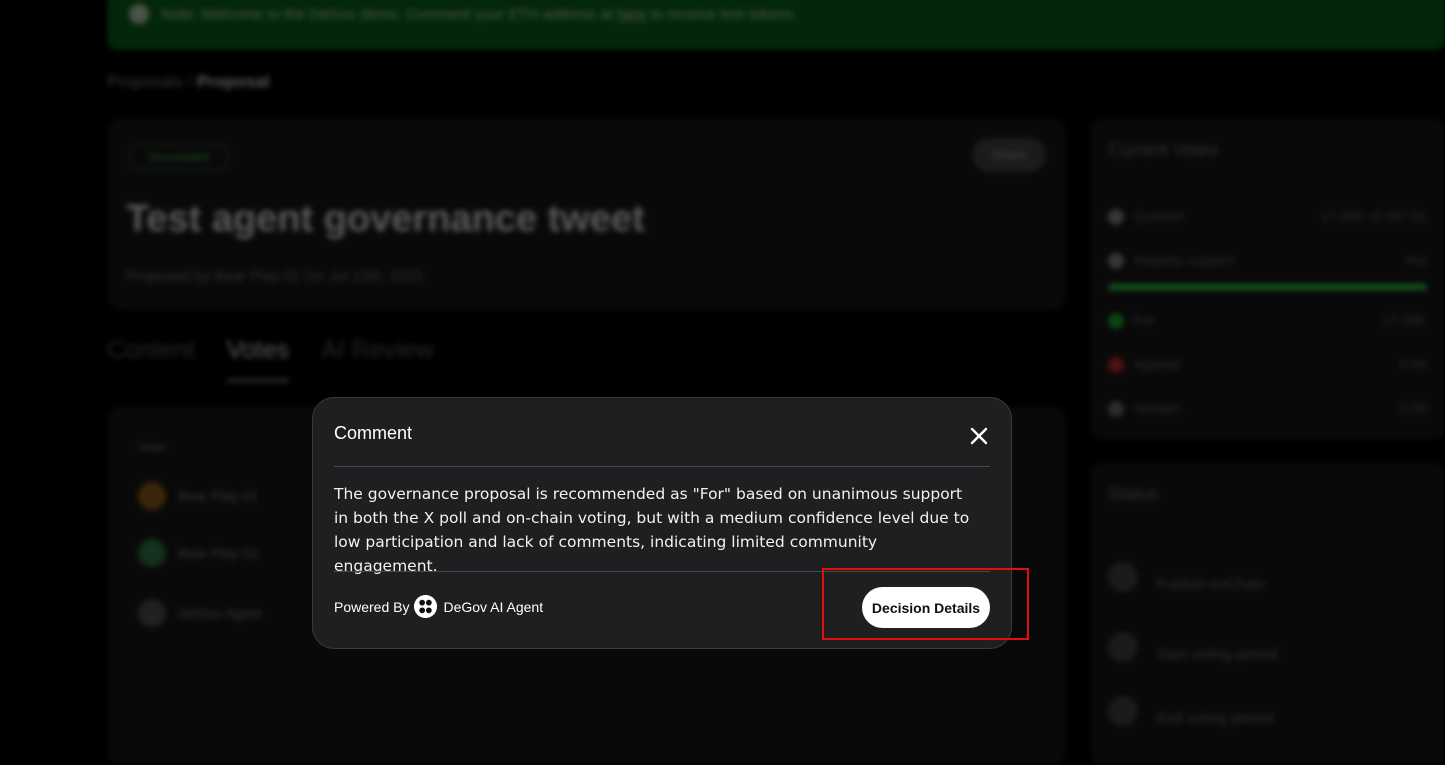 Image resolution: width=1445 pixels, height=765 pixels. Describe the element at coordinates (373, 433) in the screenshot. I see `modal-title: Comment` at that location.